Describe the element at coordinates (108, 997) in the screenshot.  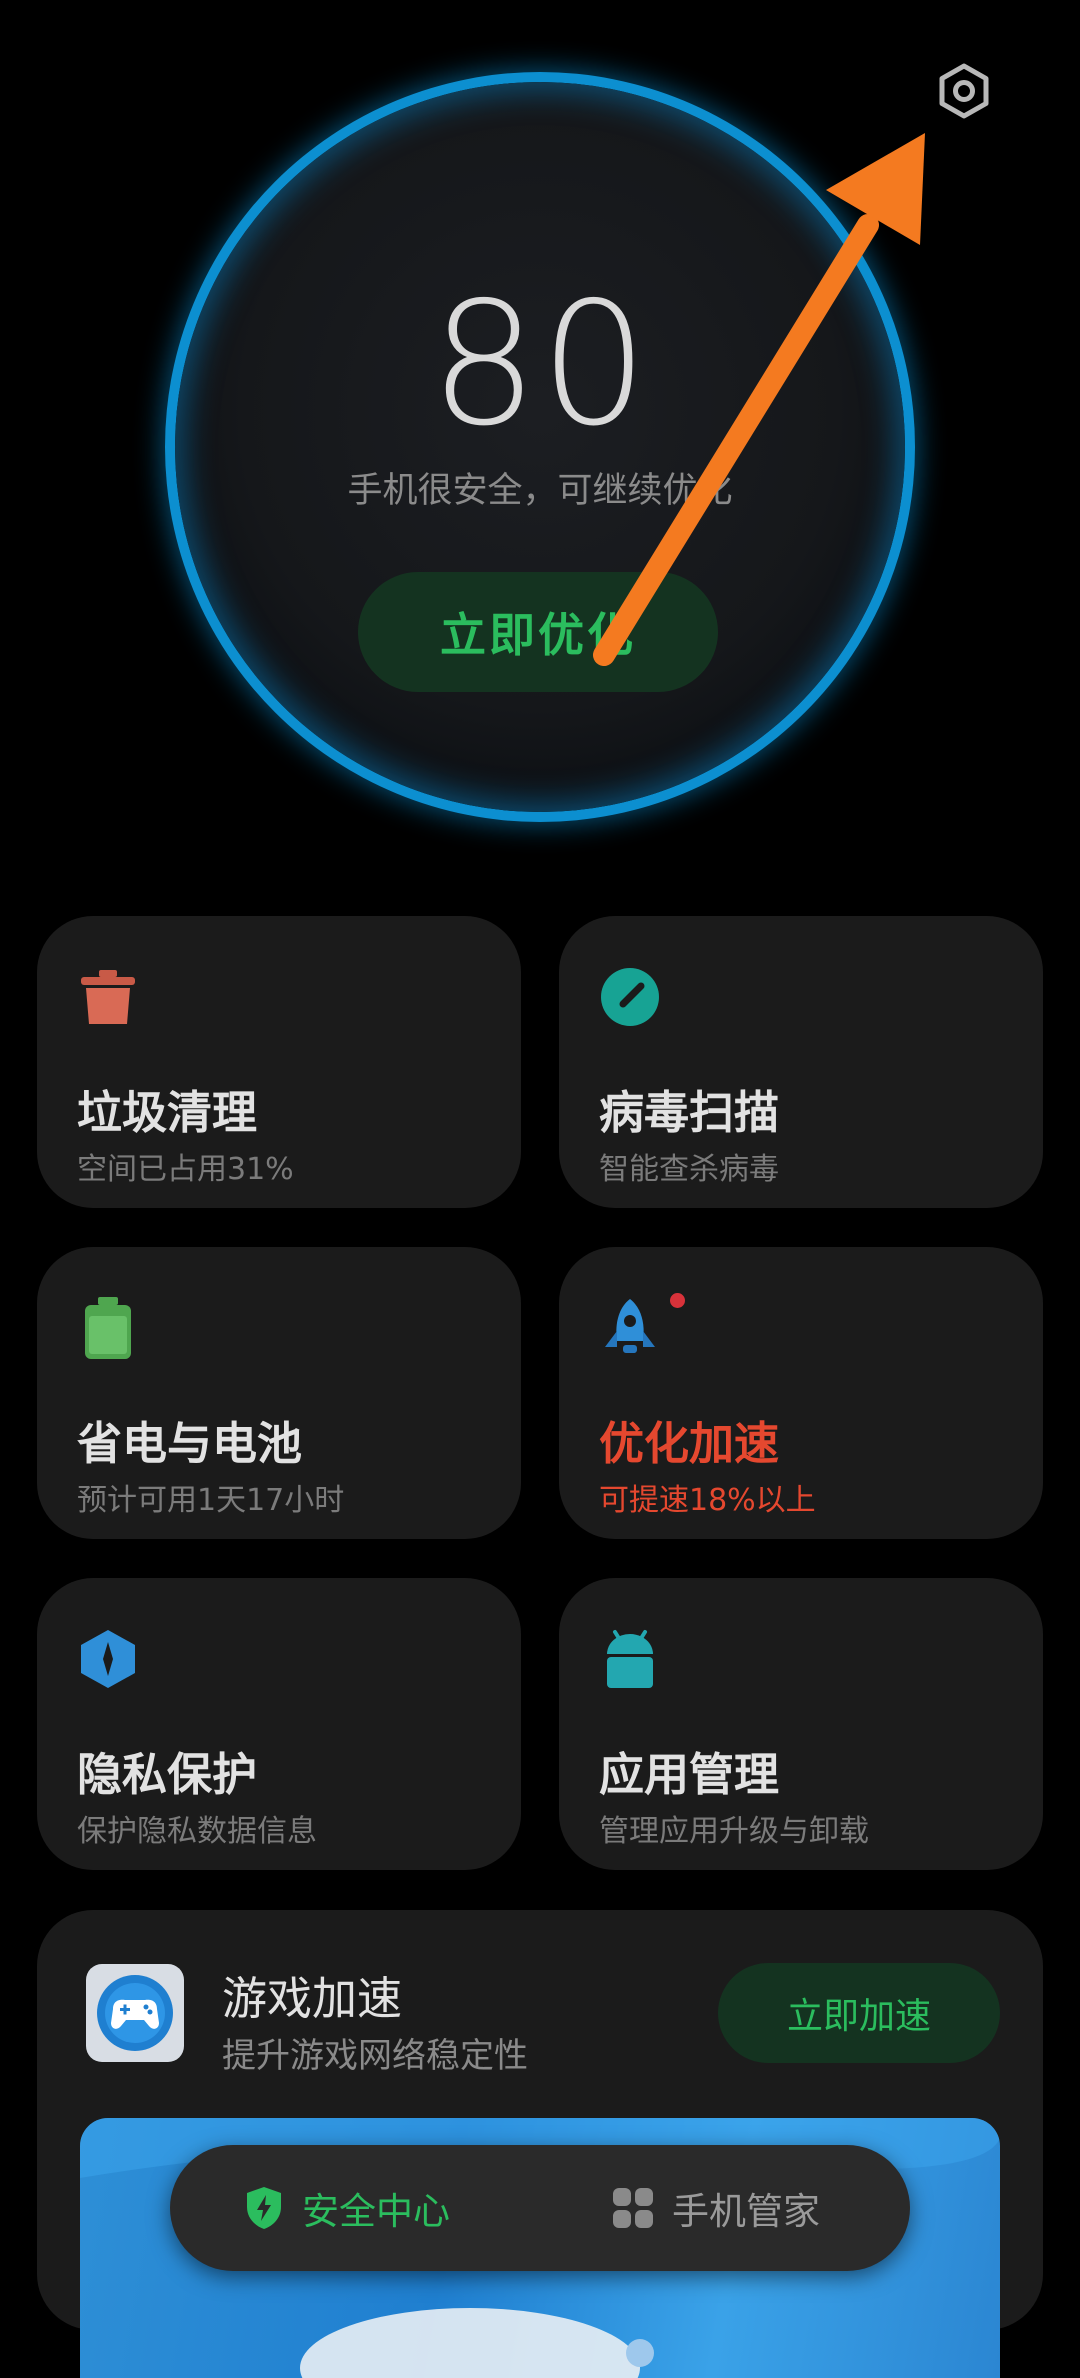
I see `trash-icon` at that location.